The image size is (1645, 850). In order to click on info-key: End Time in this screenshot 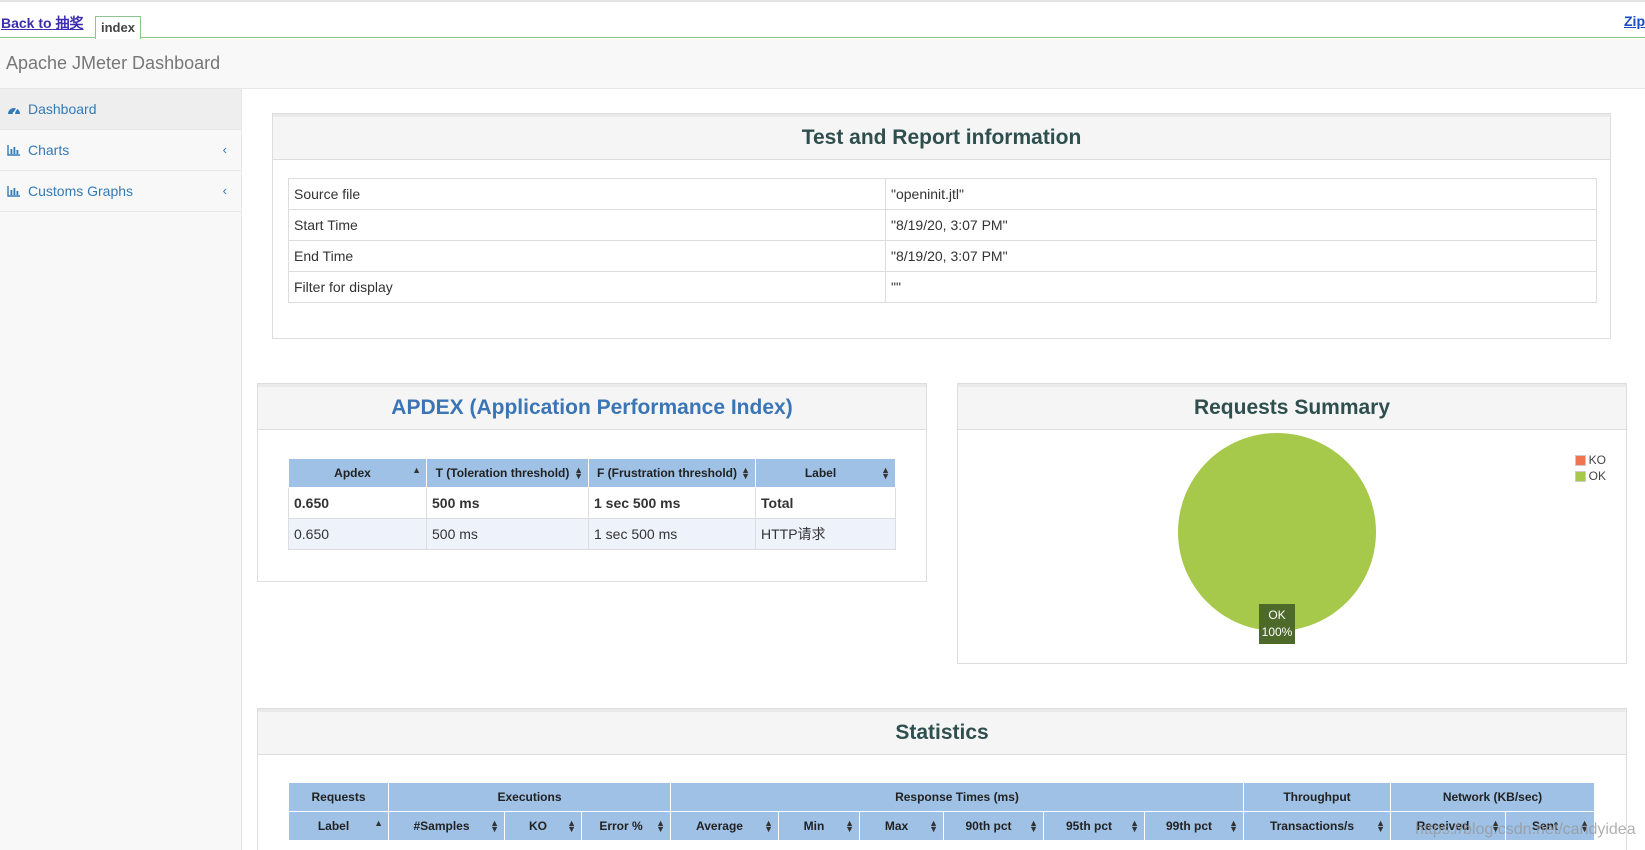, I will do `click(587, 256)`.